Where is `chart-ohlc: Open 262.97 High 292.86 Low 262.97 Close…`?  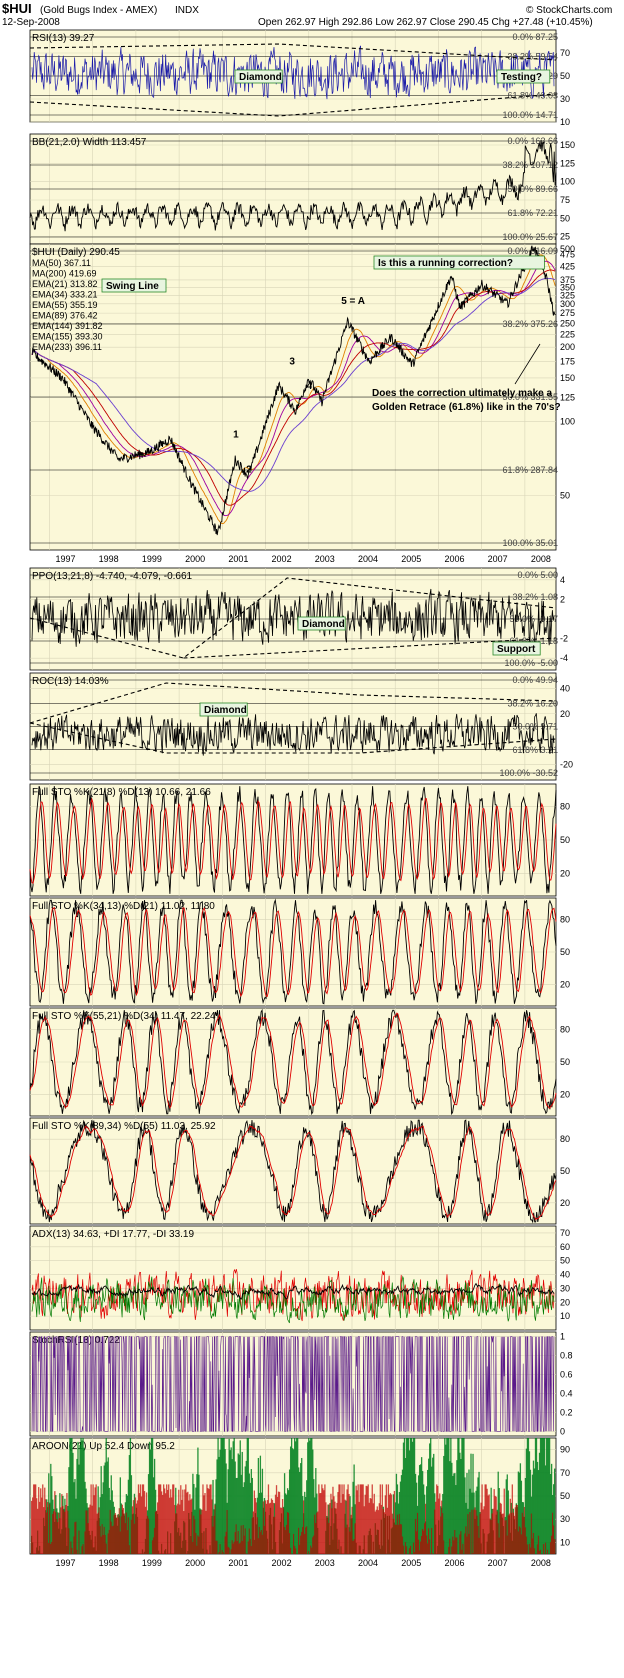
chart-ohlc: Open 262.97 High 292.86 Low 262.97 Close… is located at coordinates (425, 22).